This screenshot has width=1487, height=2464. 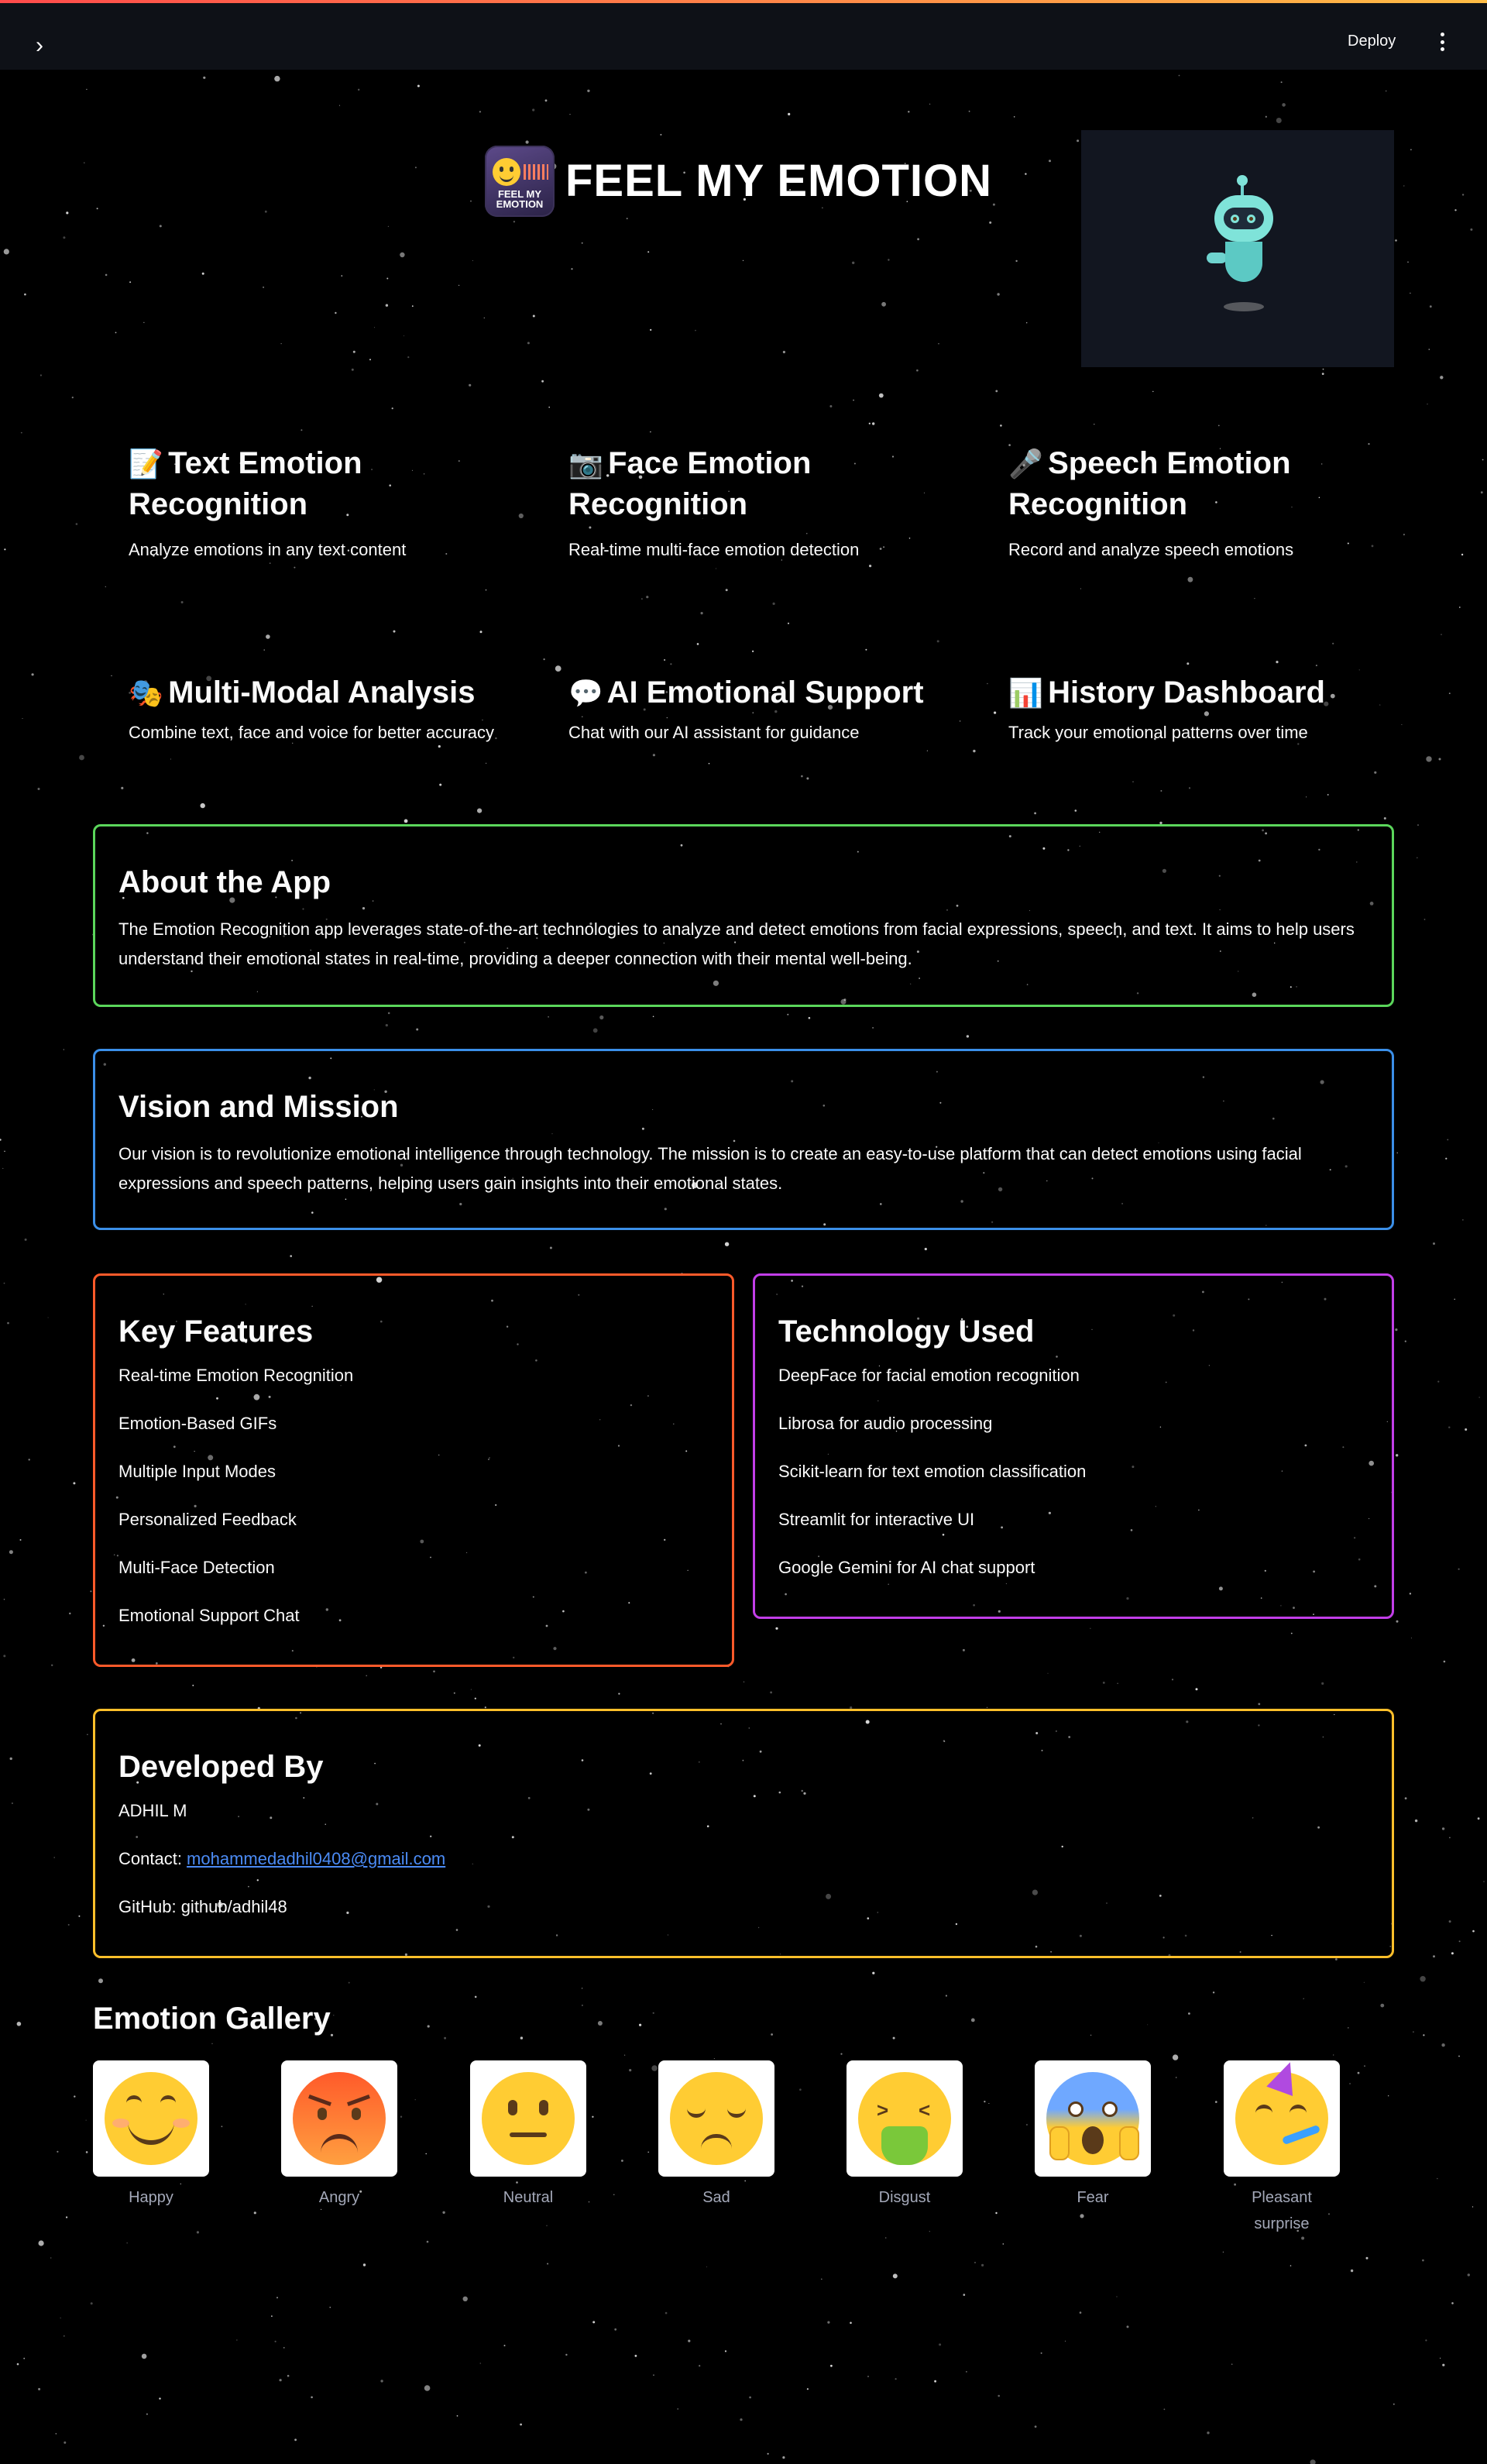 I want to click on list-item: Streamlit for interactive UI, so click(x=876, y=1520).